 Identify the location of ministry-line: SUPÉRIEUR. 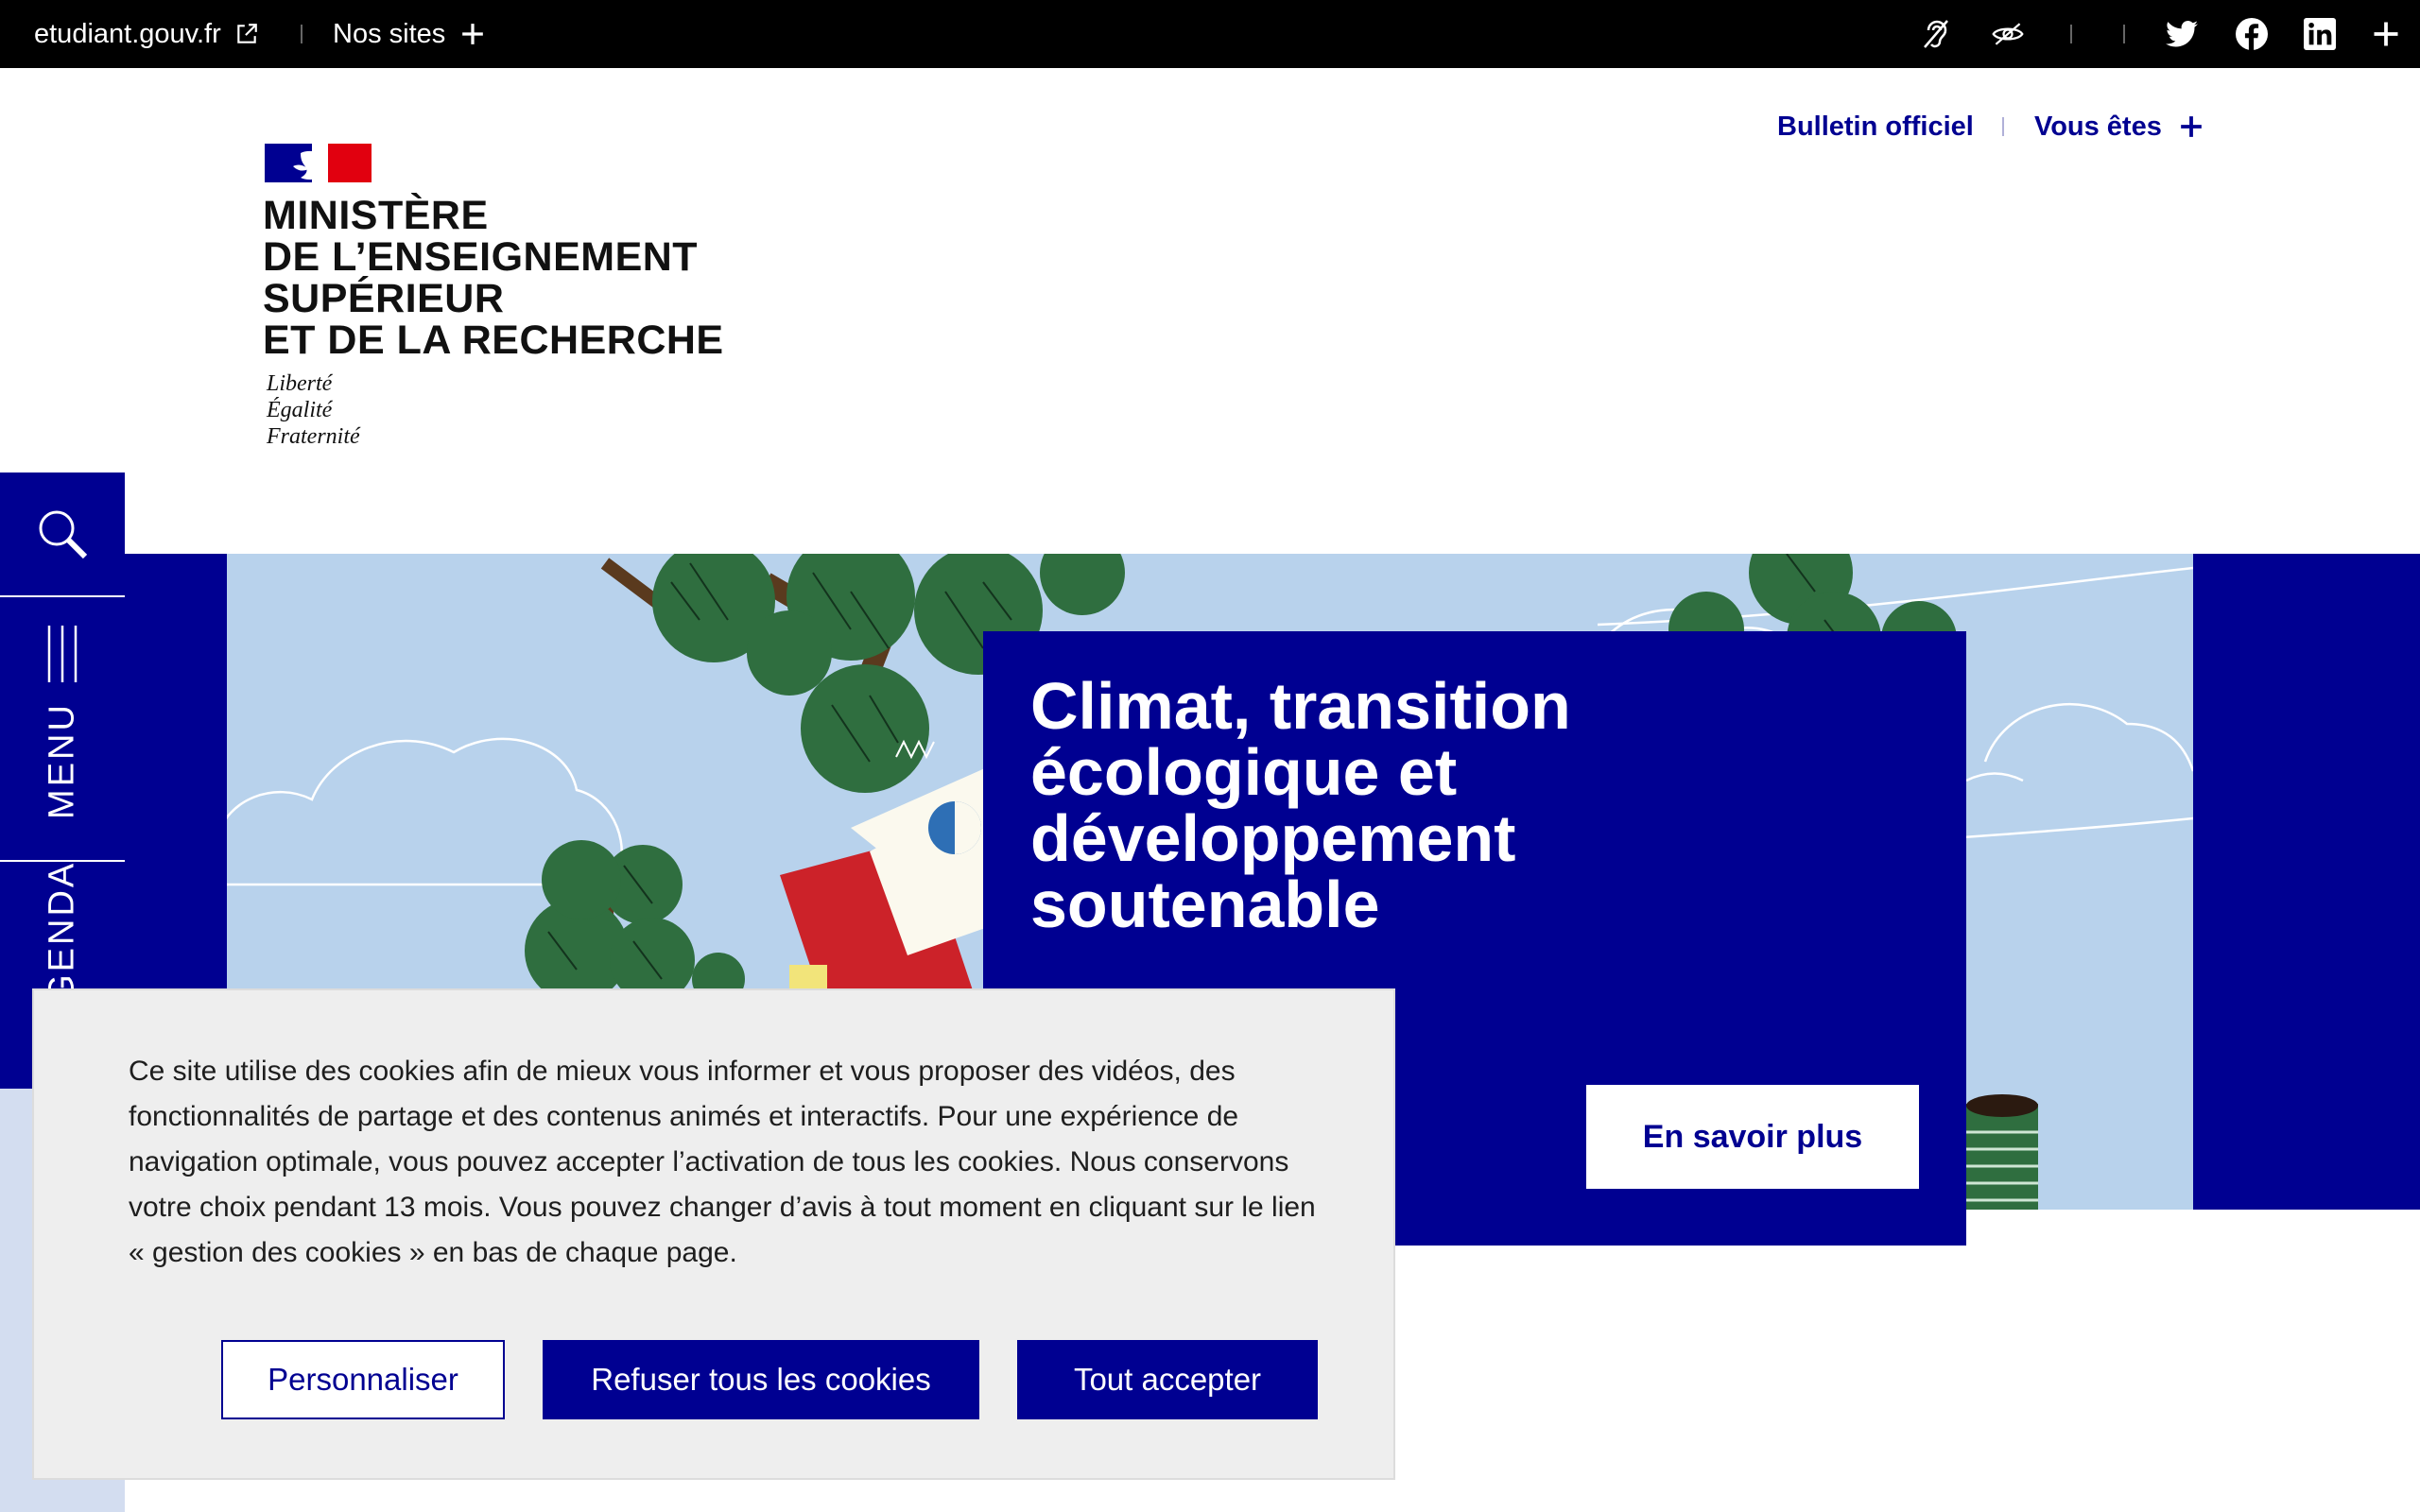
(384, 298).